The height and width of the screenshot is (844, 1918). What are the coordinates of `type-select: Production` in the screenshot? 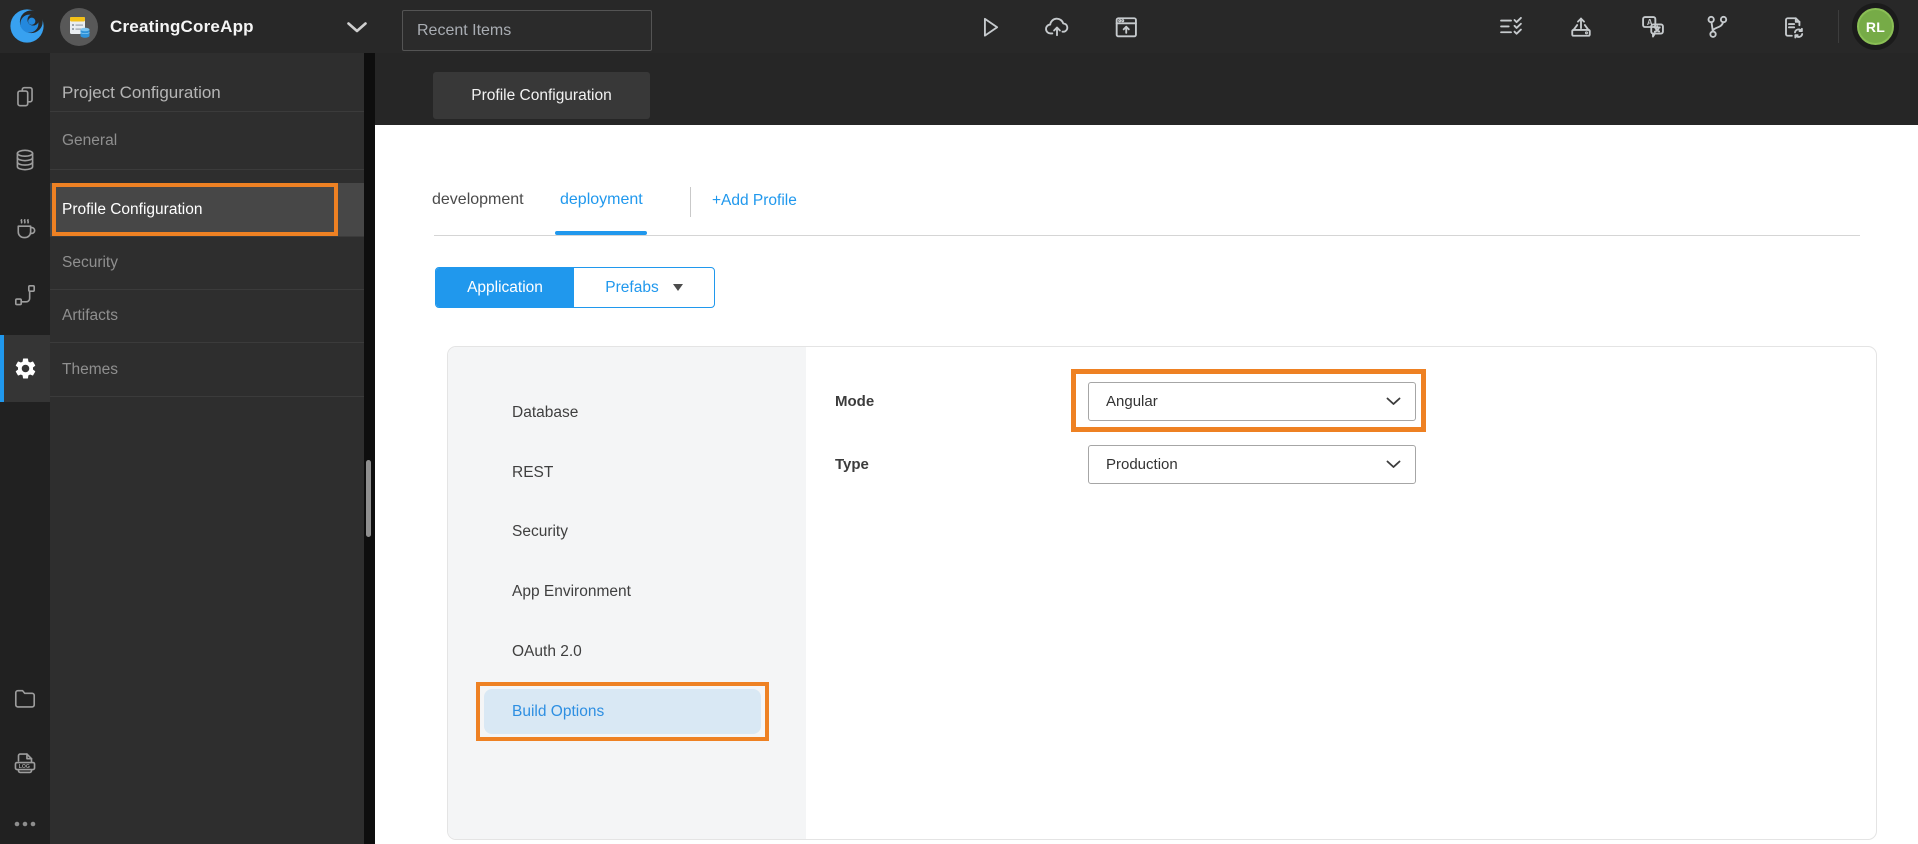 It's located at (1252, 464).